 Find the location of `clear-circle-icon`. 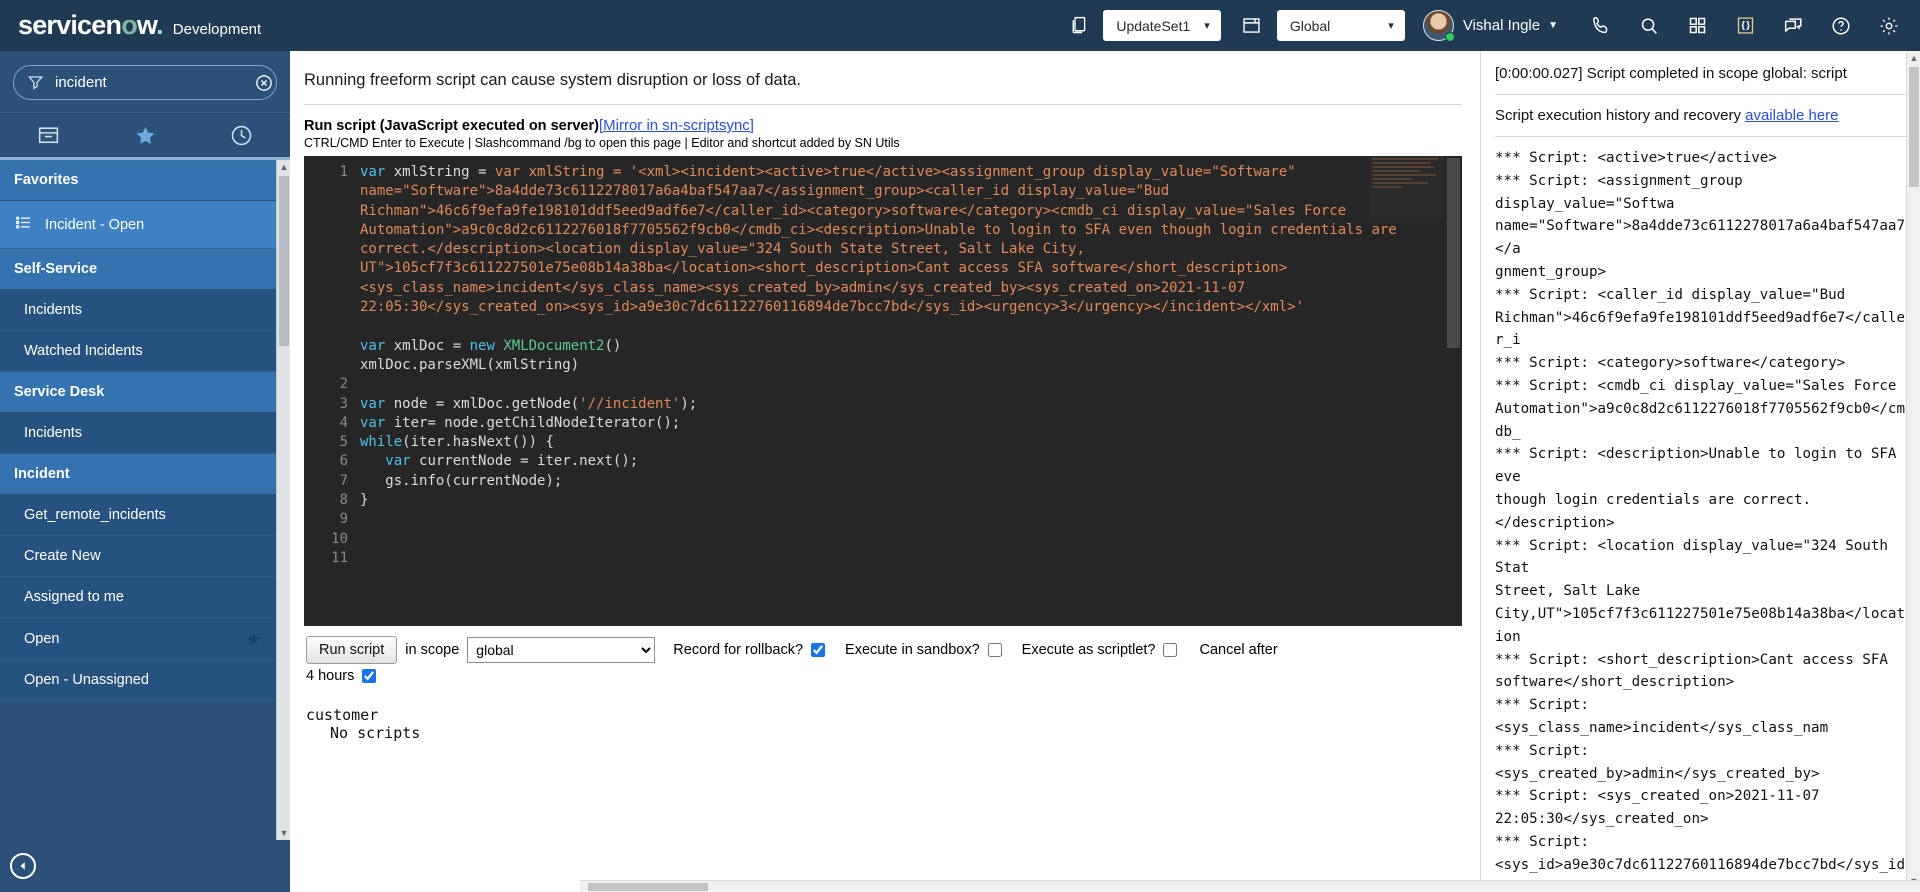

clear-circle-icon is located at coordinates (264, 83).